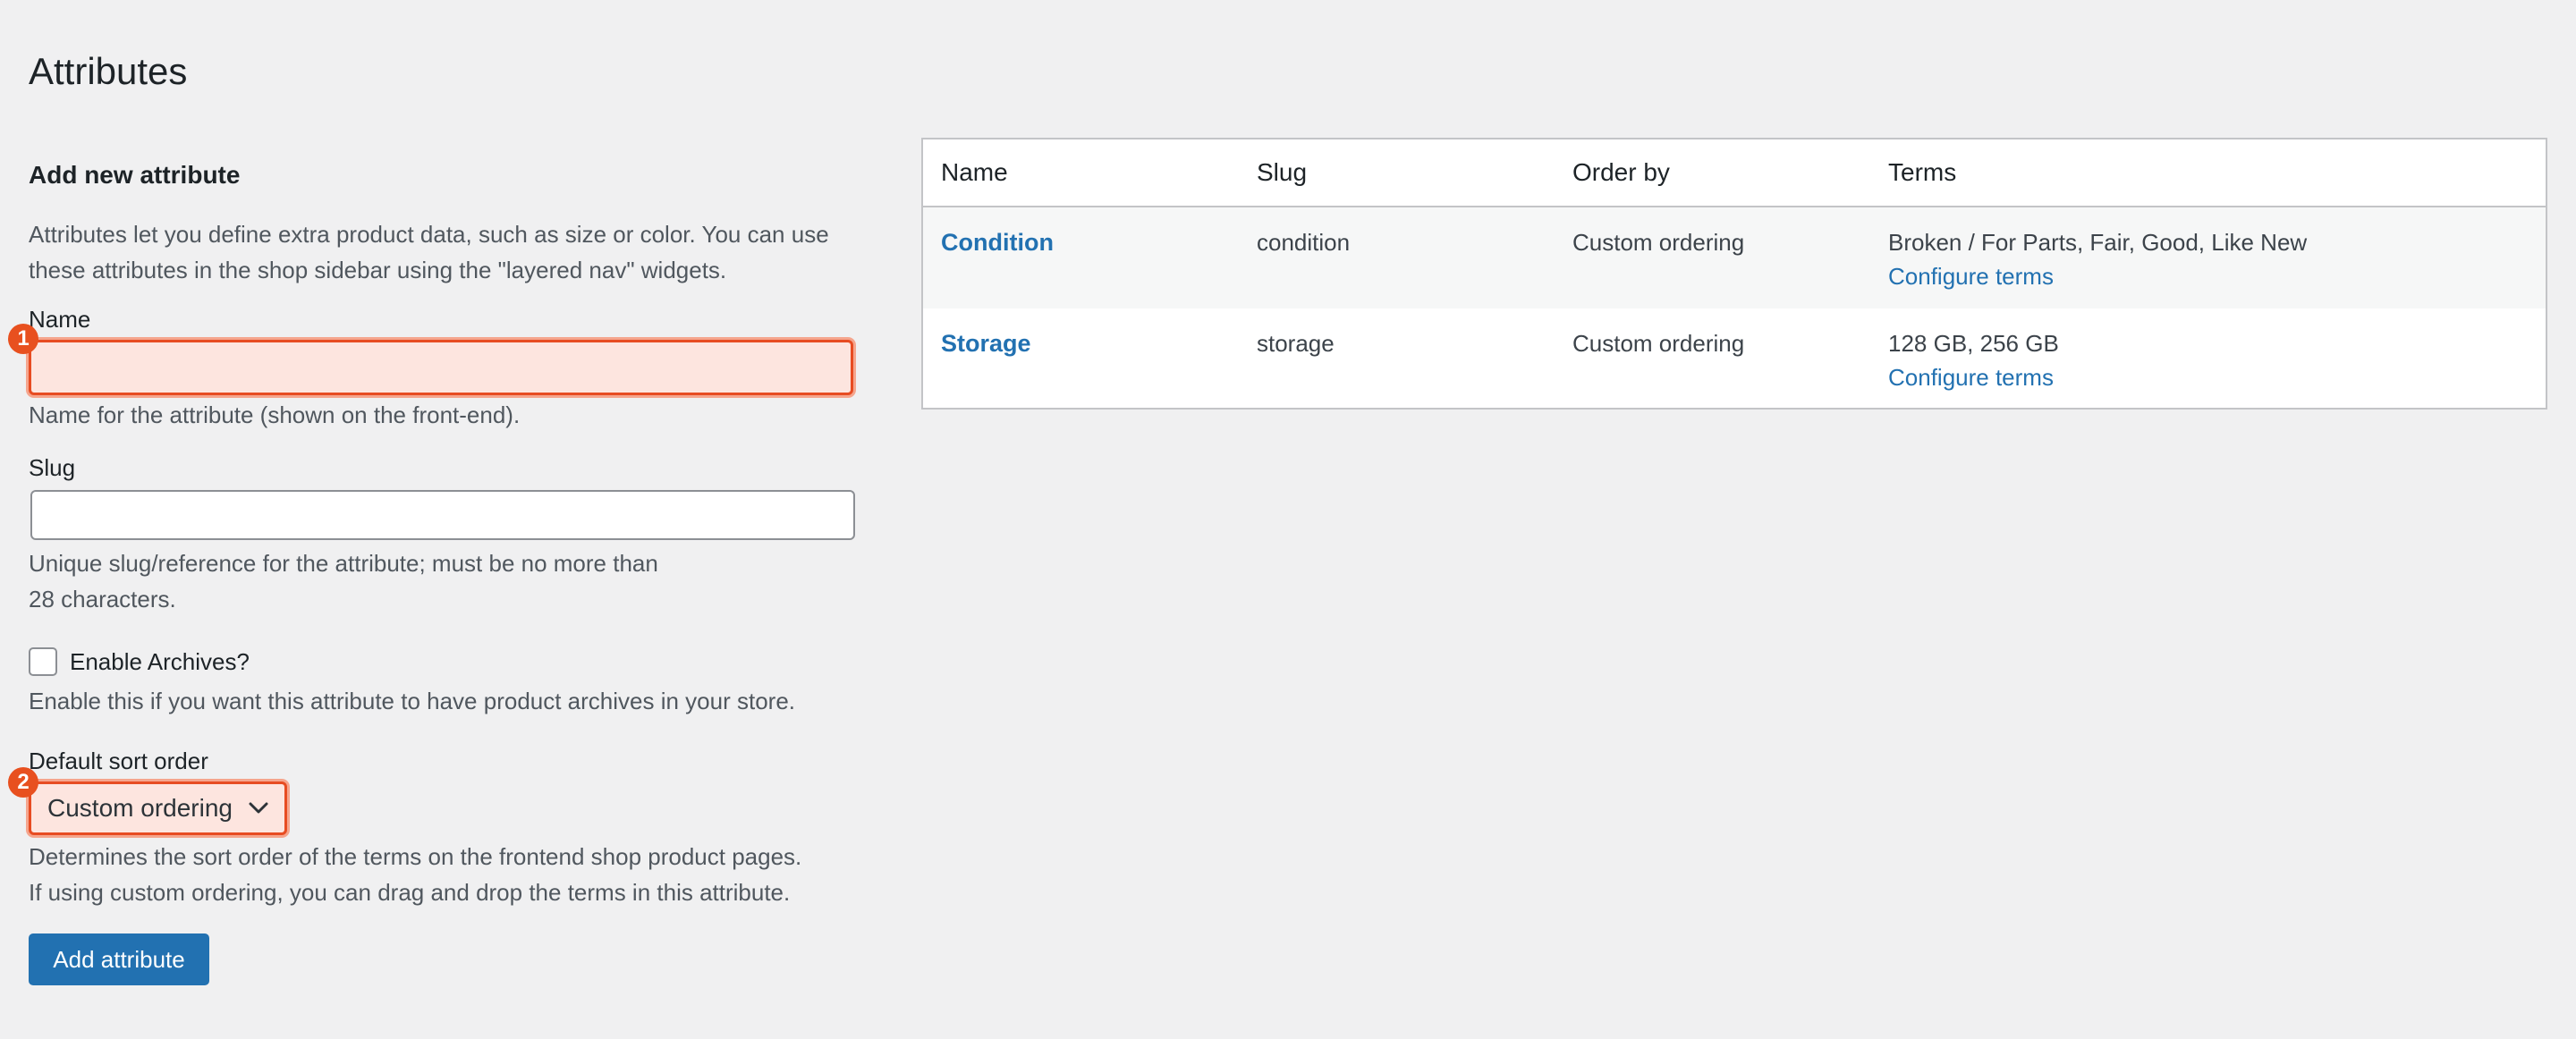 This screenshot has width=2576, height=1039. I want to click on archives-row: Enable Archives?, so click(453, 661).